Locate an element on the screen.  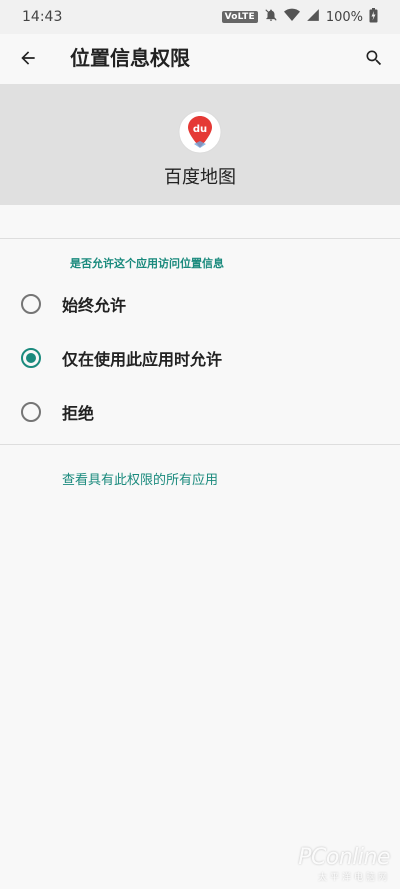
app-name: 百度地图 is located at coordinates (200, 177).